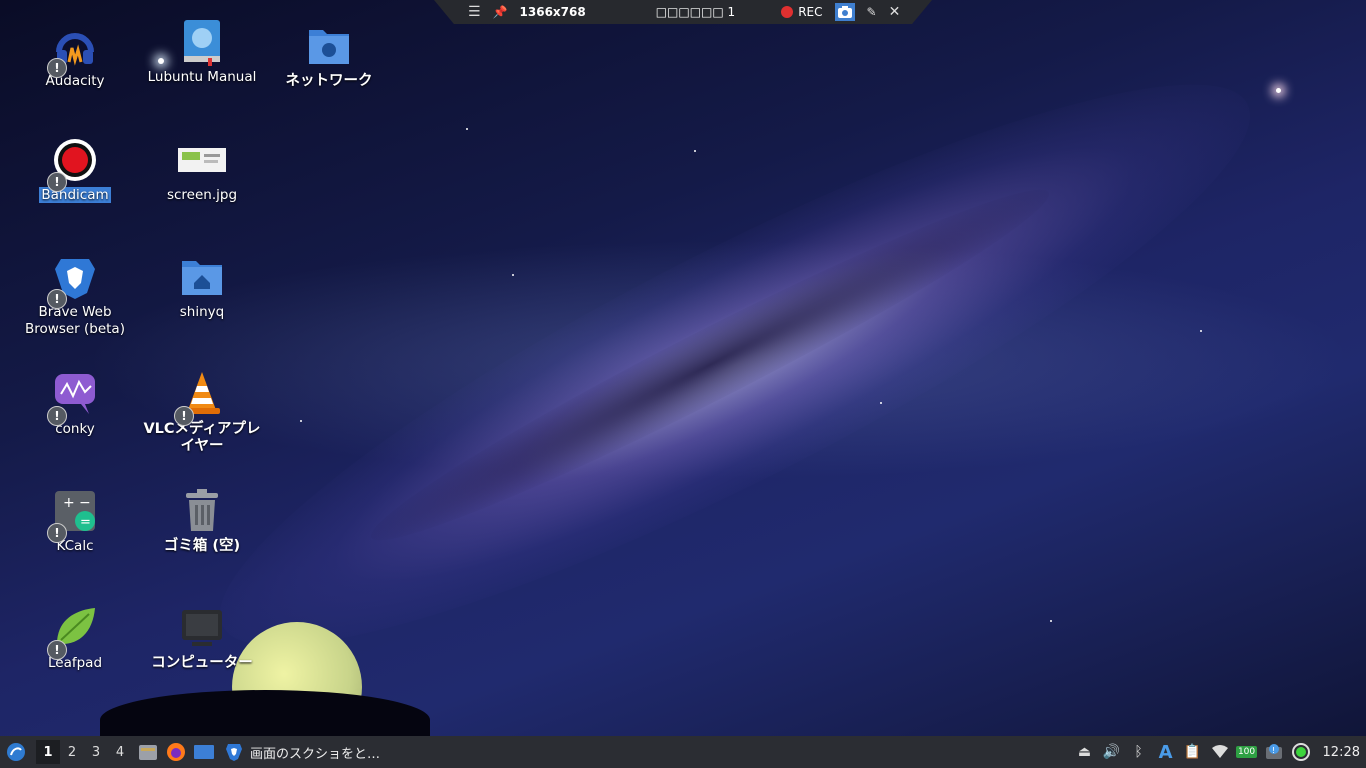 This screenshot has width=1366, height=768. I want to click on bright-star, so click(1278, 90).